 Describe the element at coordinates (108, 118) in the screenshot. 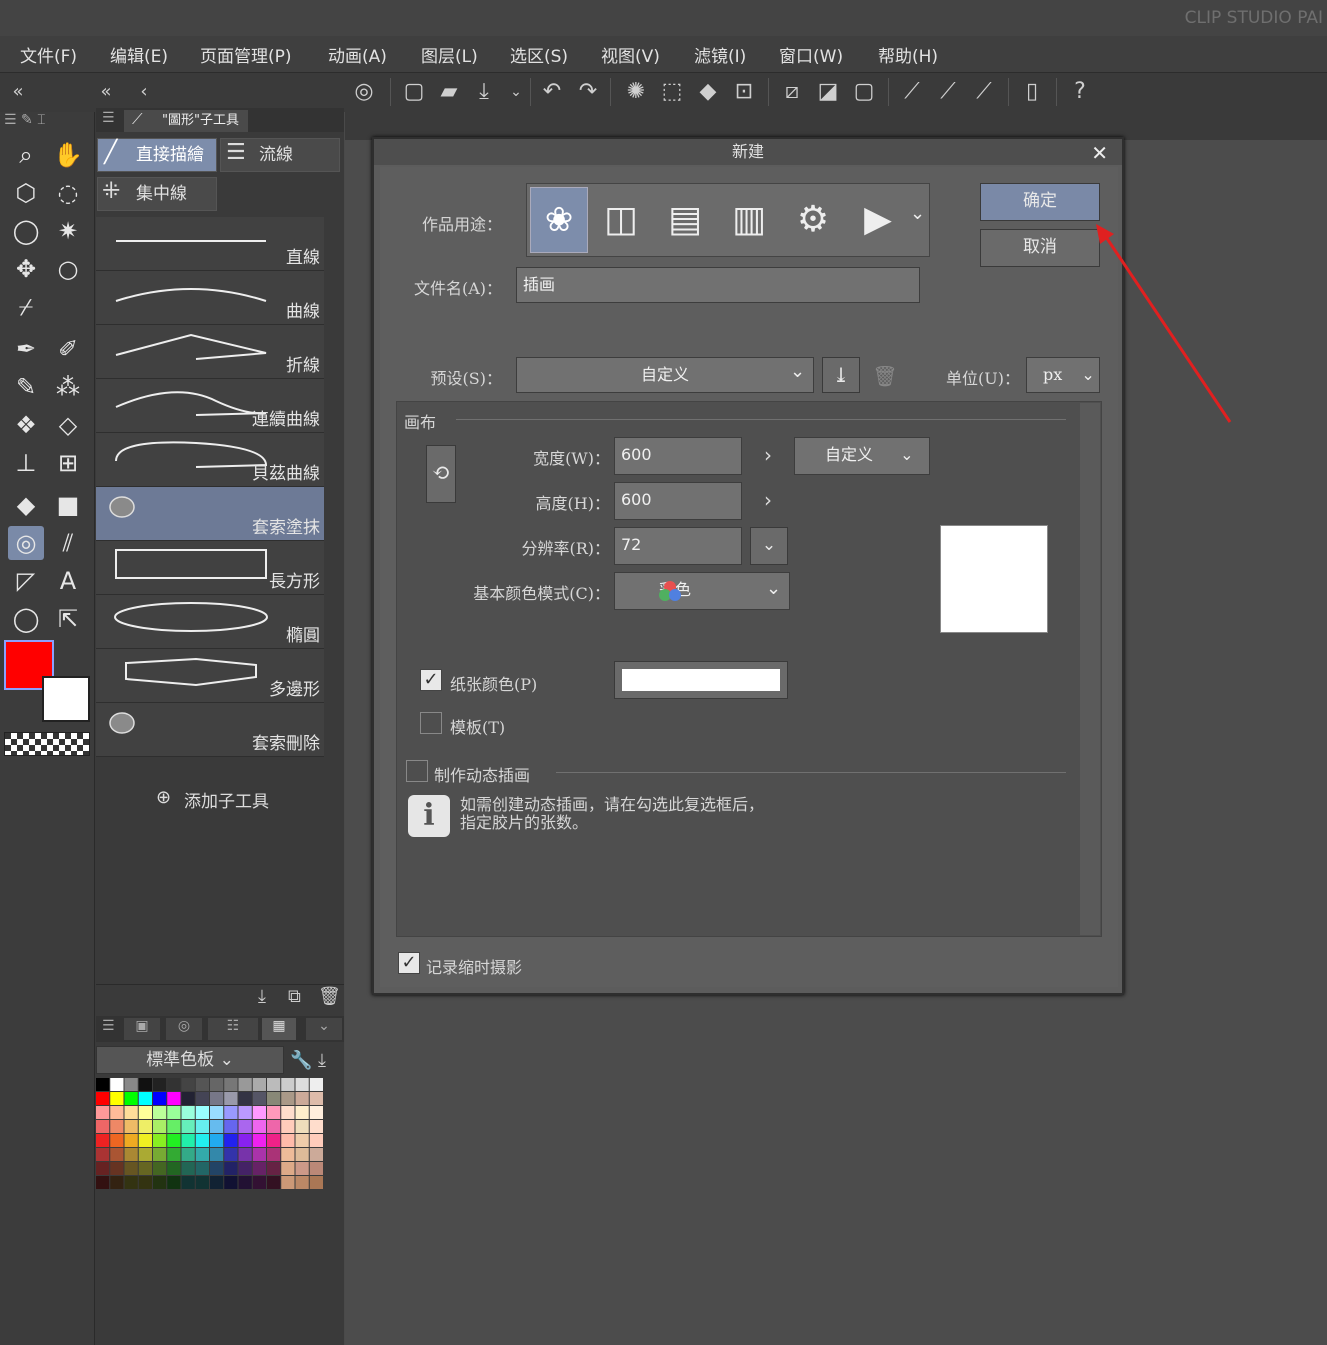

I see `subtool-menu-icon: ☰` at that location.